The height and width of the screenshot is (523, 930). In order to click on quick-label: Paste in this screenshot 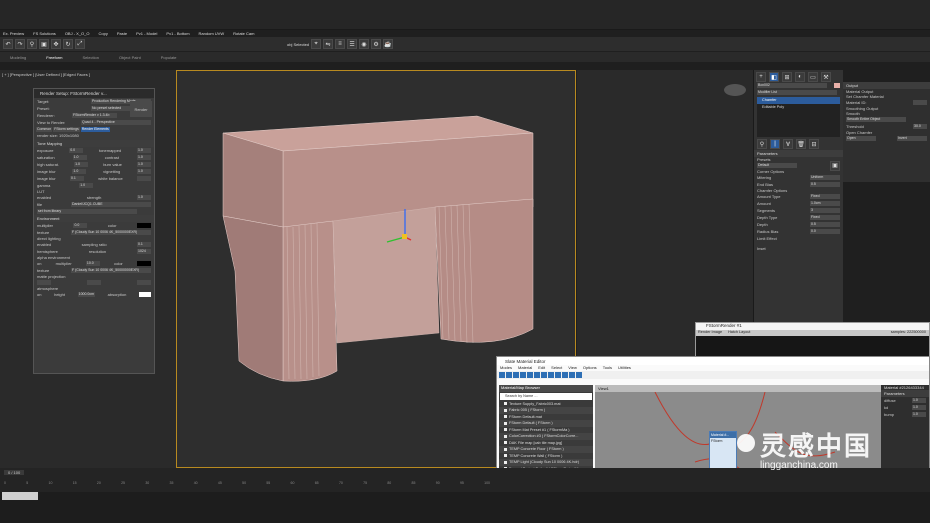, I will do `click(122, 33)`.